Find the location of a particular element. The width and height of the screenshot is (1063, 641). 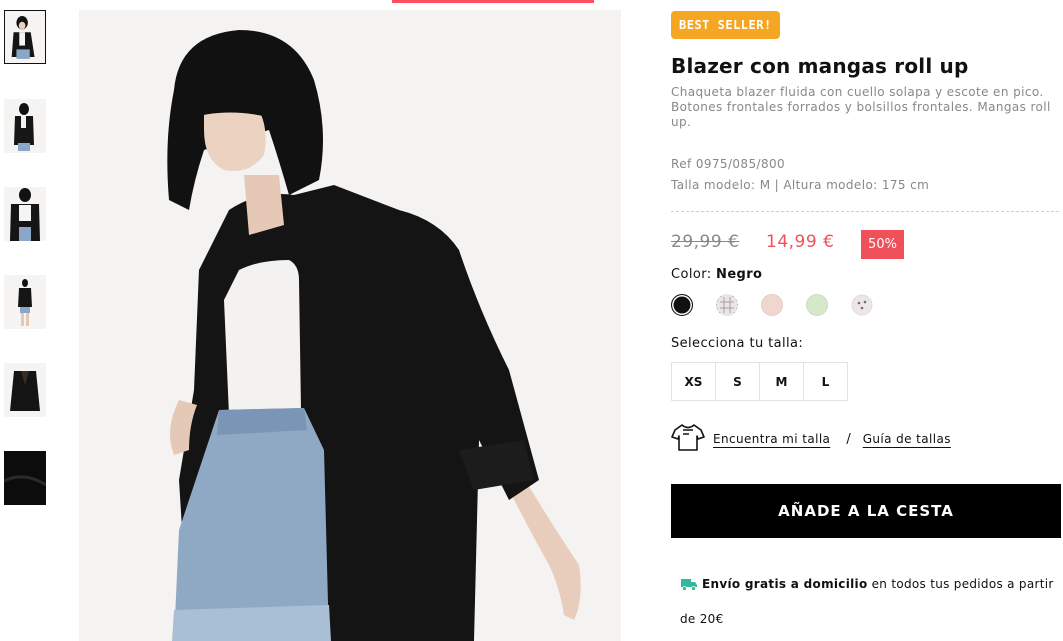

find-my-size-link: Encuentra mi talla is located at coordinates (771, 439).